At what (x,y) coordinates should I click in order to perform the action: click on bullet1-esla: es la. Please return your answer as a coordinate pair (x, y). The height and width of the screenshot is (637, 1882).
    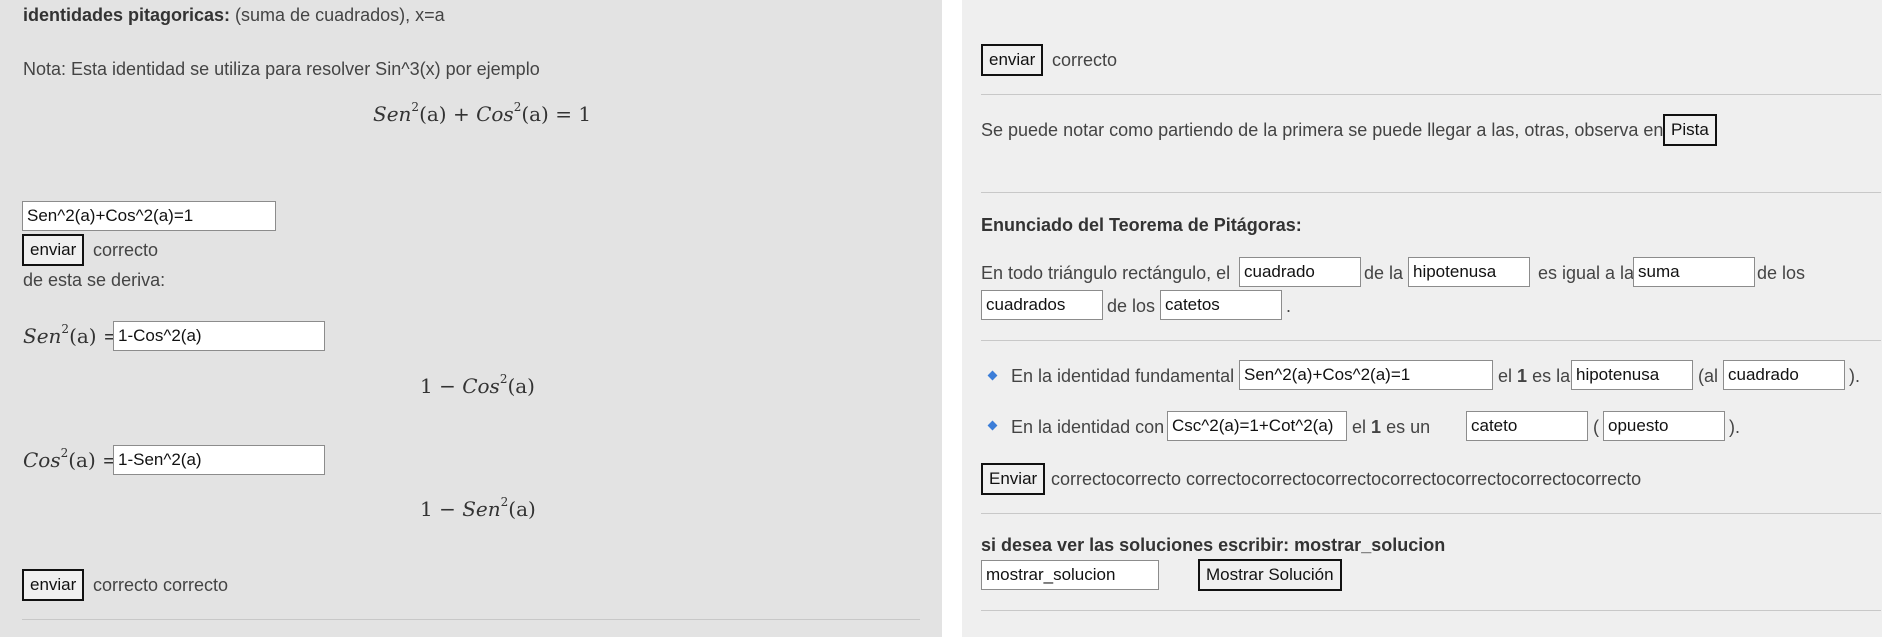
    Looking at the image, I should click on (1551, 376).